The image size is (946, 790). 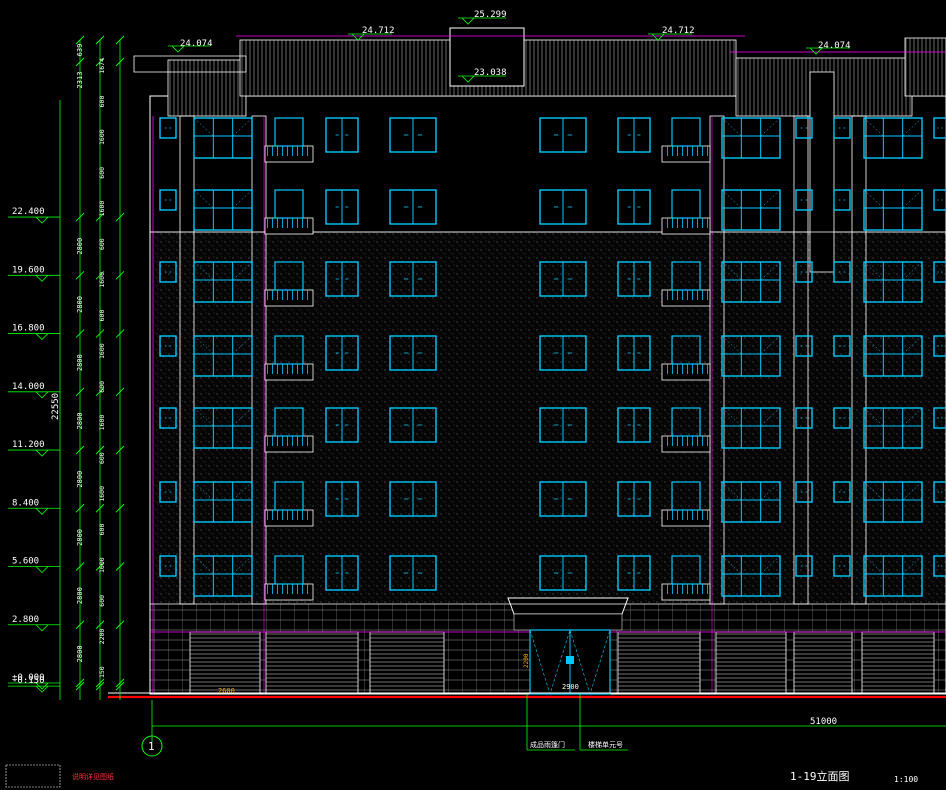 What do you see at coordinates (151, 746) in the screenshot?
I see `axis-bubble-text: 1` at bounding box center [151, 746].